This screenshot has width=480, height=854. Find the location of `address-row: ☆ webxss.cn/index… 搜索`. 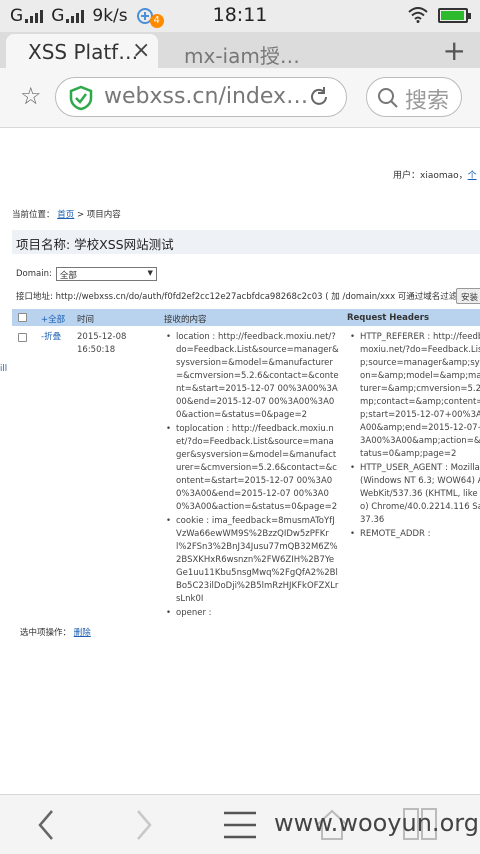

address-row: ☆ webxss.cn/index… 搜索 is located at coordinates (240, 98).